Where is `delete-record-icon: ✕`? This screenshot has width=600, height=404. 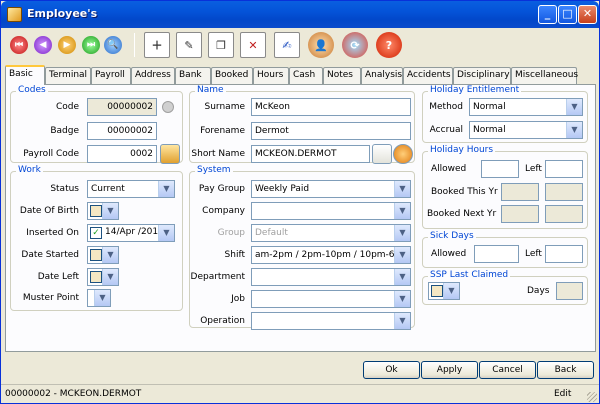 delete-record-icon: ✕ is located at coordinates (253, 45).